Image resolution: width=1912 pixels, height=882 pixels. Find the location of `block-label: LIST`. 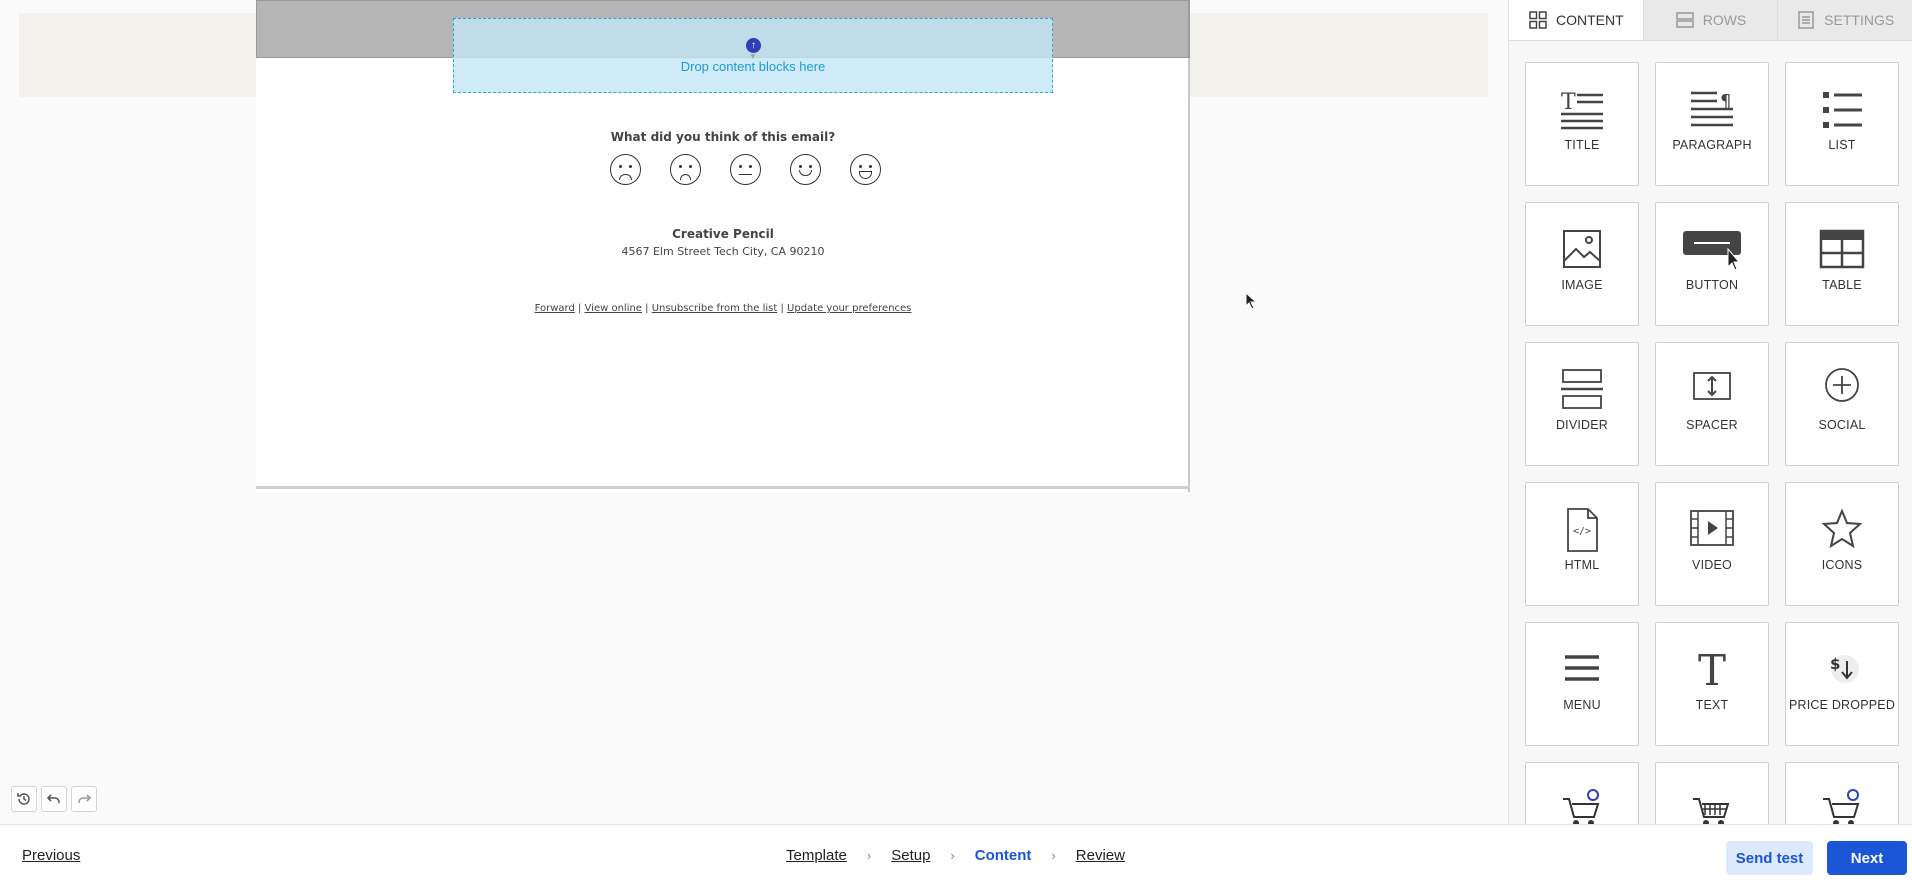

block-label: LIST is located at coordinates (1842, 145).